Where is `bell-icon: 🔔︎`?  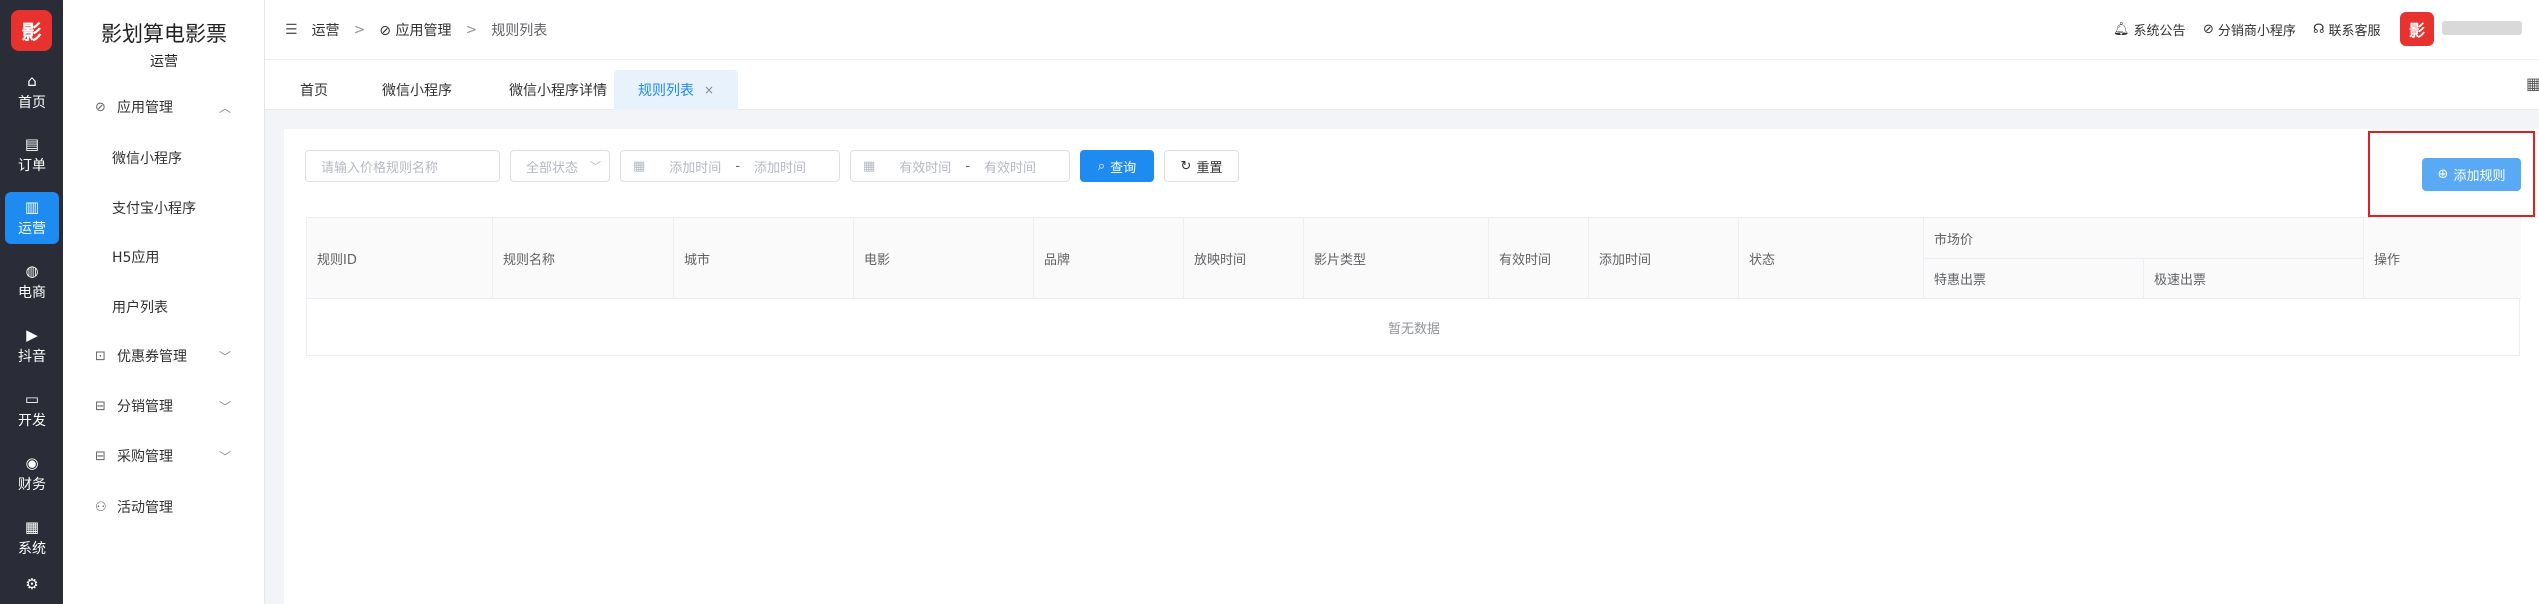 bell-icon: 🔔︎ is located at coordinates (2121, 29).